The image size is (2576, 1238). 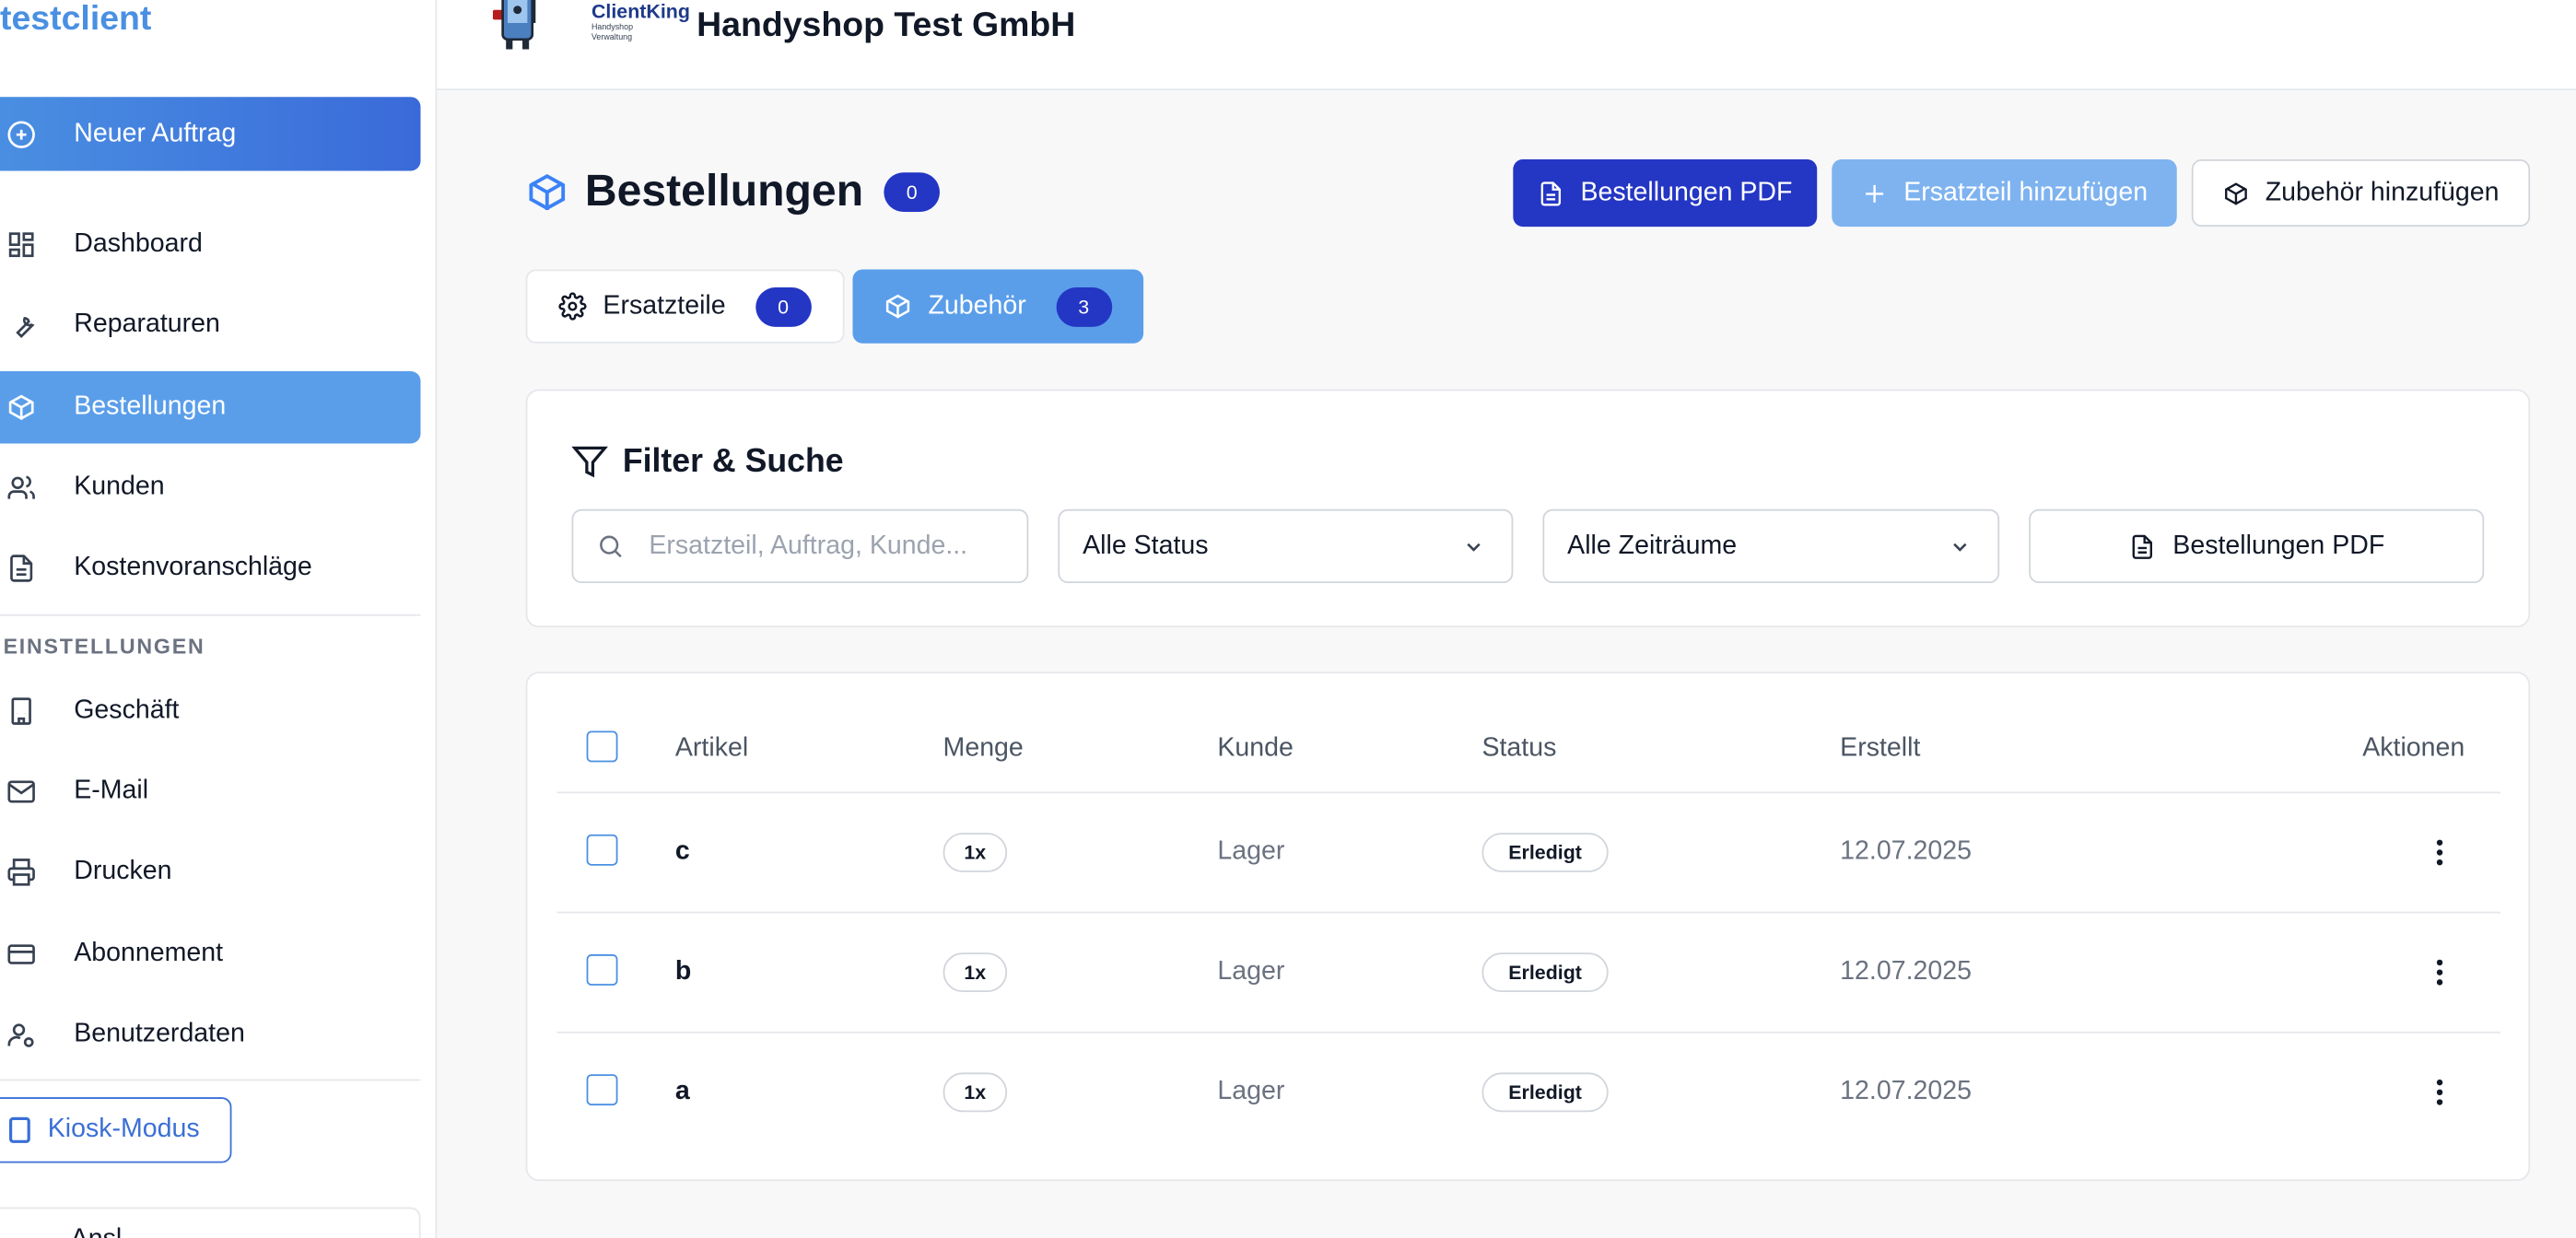 What do you see at coordinates (111, 791) in the screenshot?
I see `sidebar-item-label: E-Mail` at bounding box center [111, 791].